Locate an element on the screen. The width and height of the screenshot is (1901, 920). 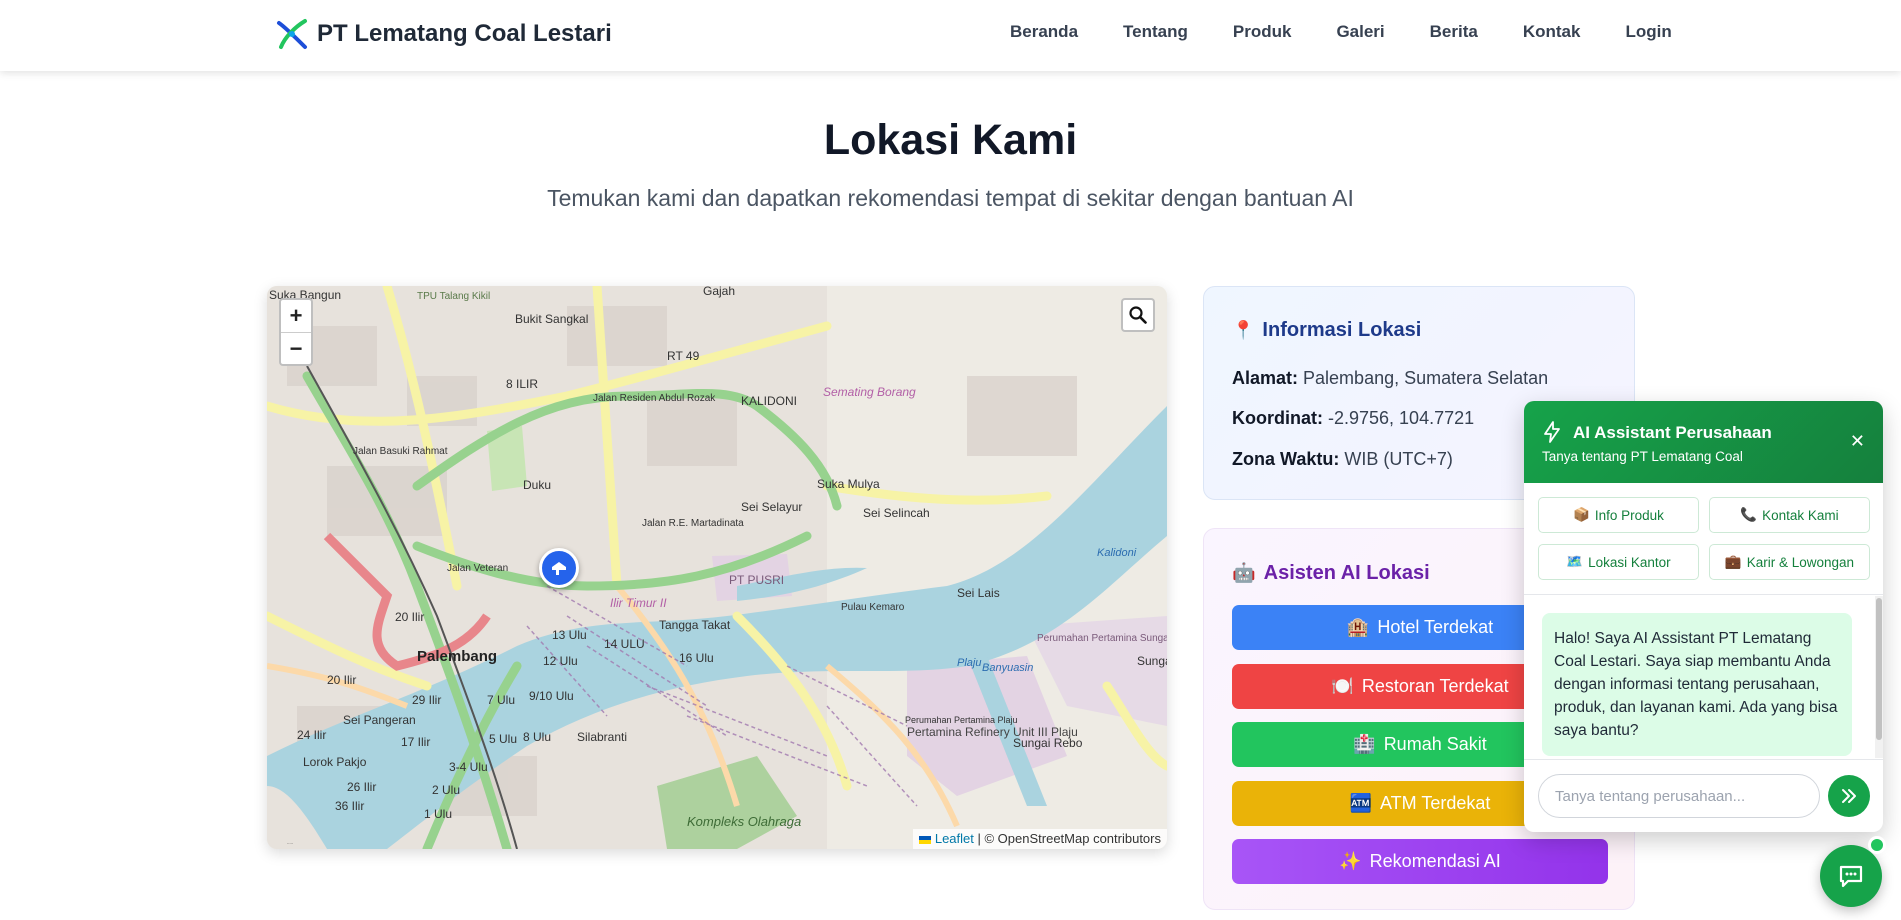
chat-toggle-button is located at coordinates (1851, 876).